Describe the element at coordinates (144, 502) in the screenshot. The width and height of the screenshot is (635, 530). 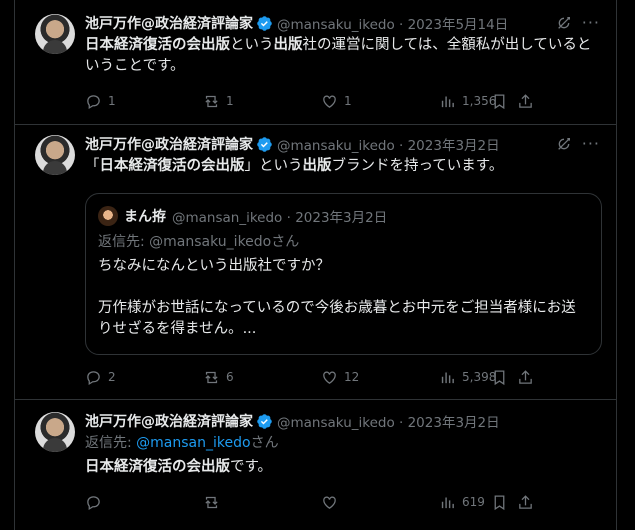
I see `reply-button` at that location.